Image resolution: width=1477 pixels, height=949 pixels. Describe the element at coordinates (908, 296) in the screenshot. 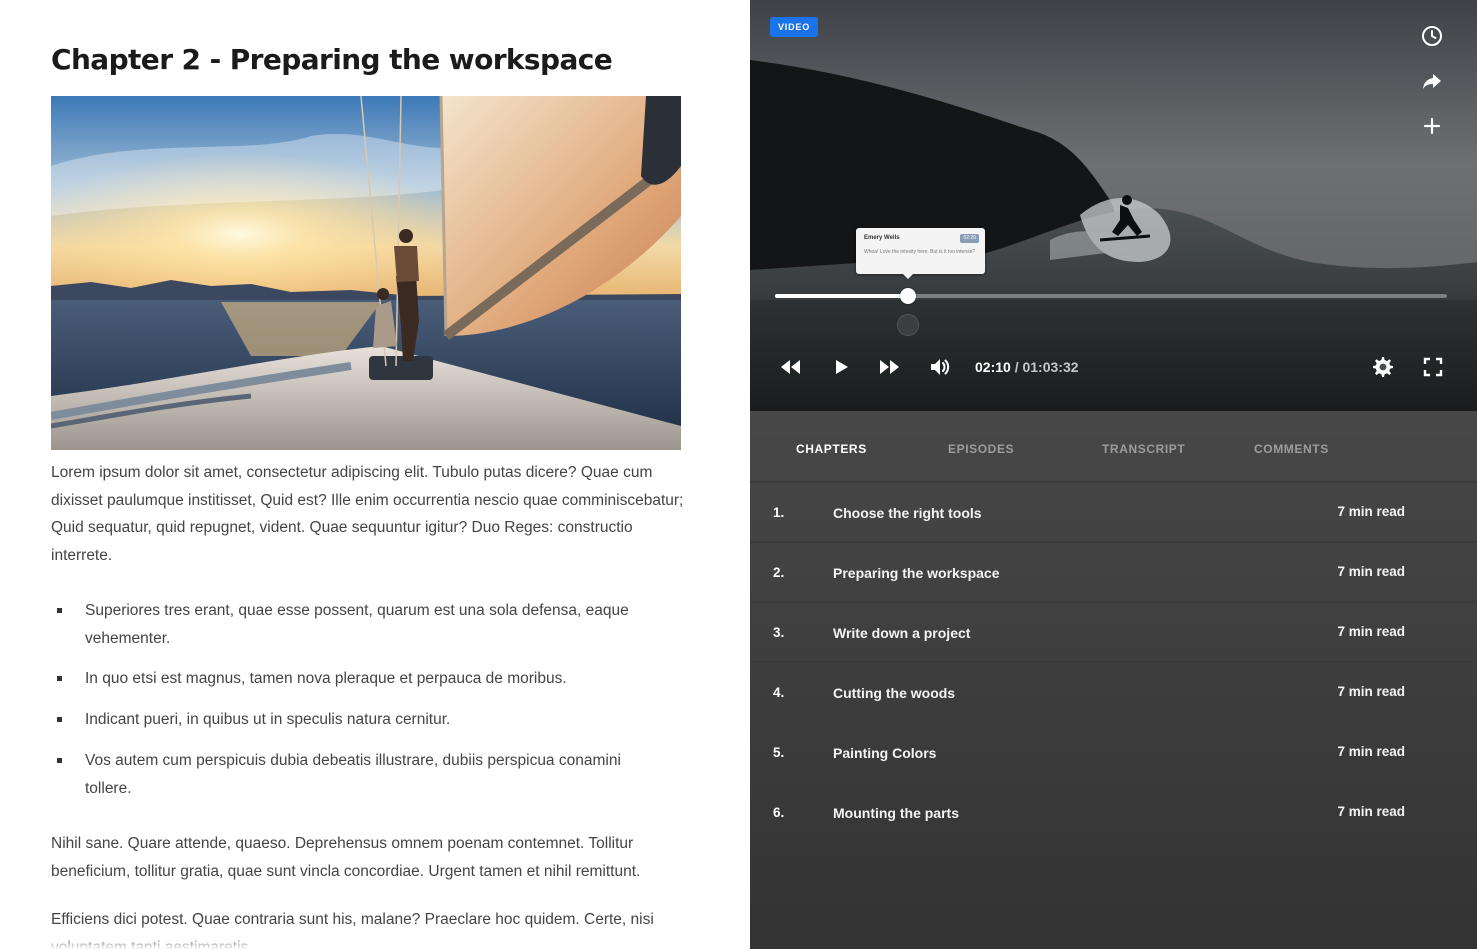

I see `progress-handle` at that location.